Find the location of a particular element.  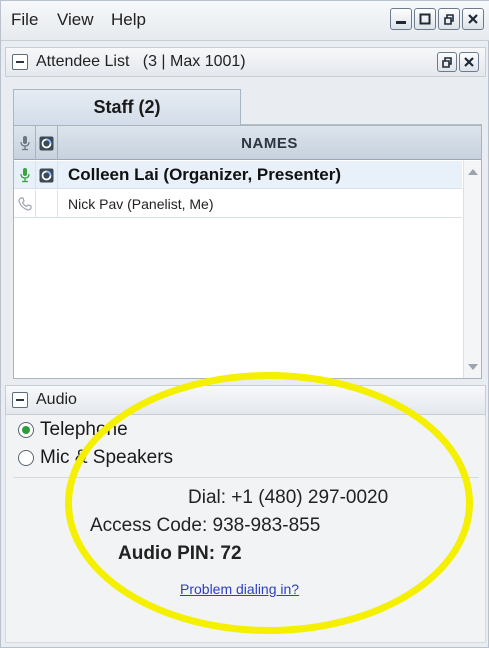

audio-pin-label: Audio PIN: is located at coordinates (167, 553).